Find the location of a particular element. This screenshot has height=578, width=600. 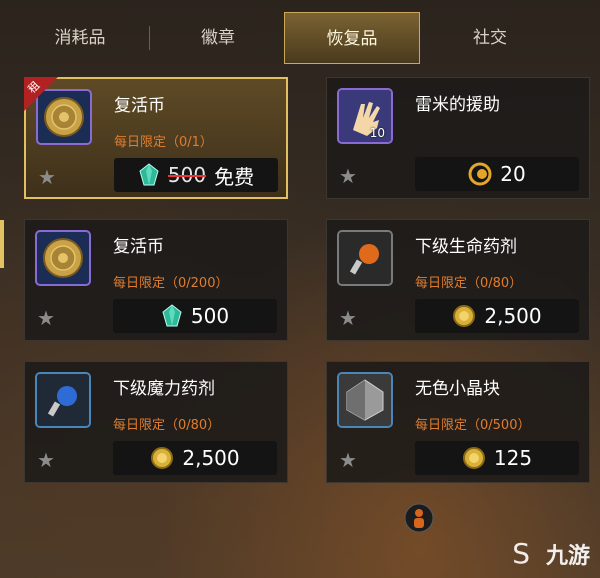

tab-bar: 消耗品 徽章 恢复品 社交 is located at coordinates (300, 33).